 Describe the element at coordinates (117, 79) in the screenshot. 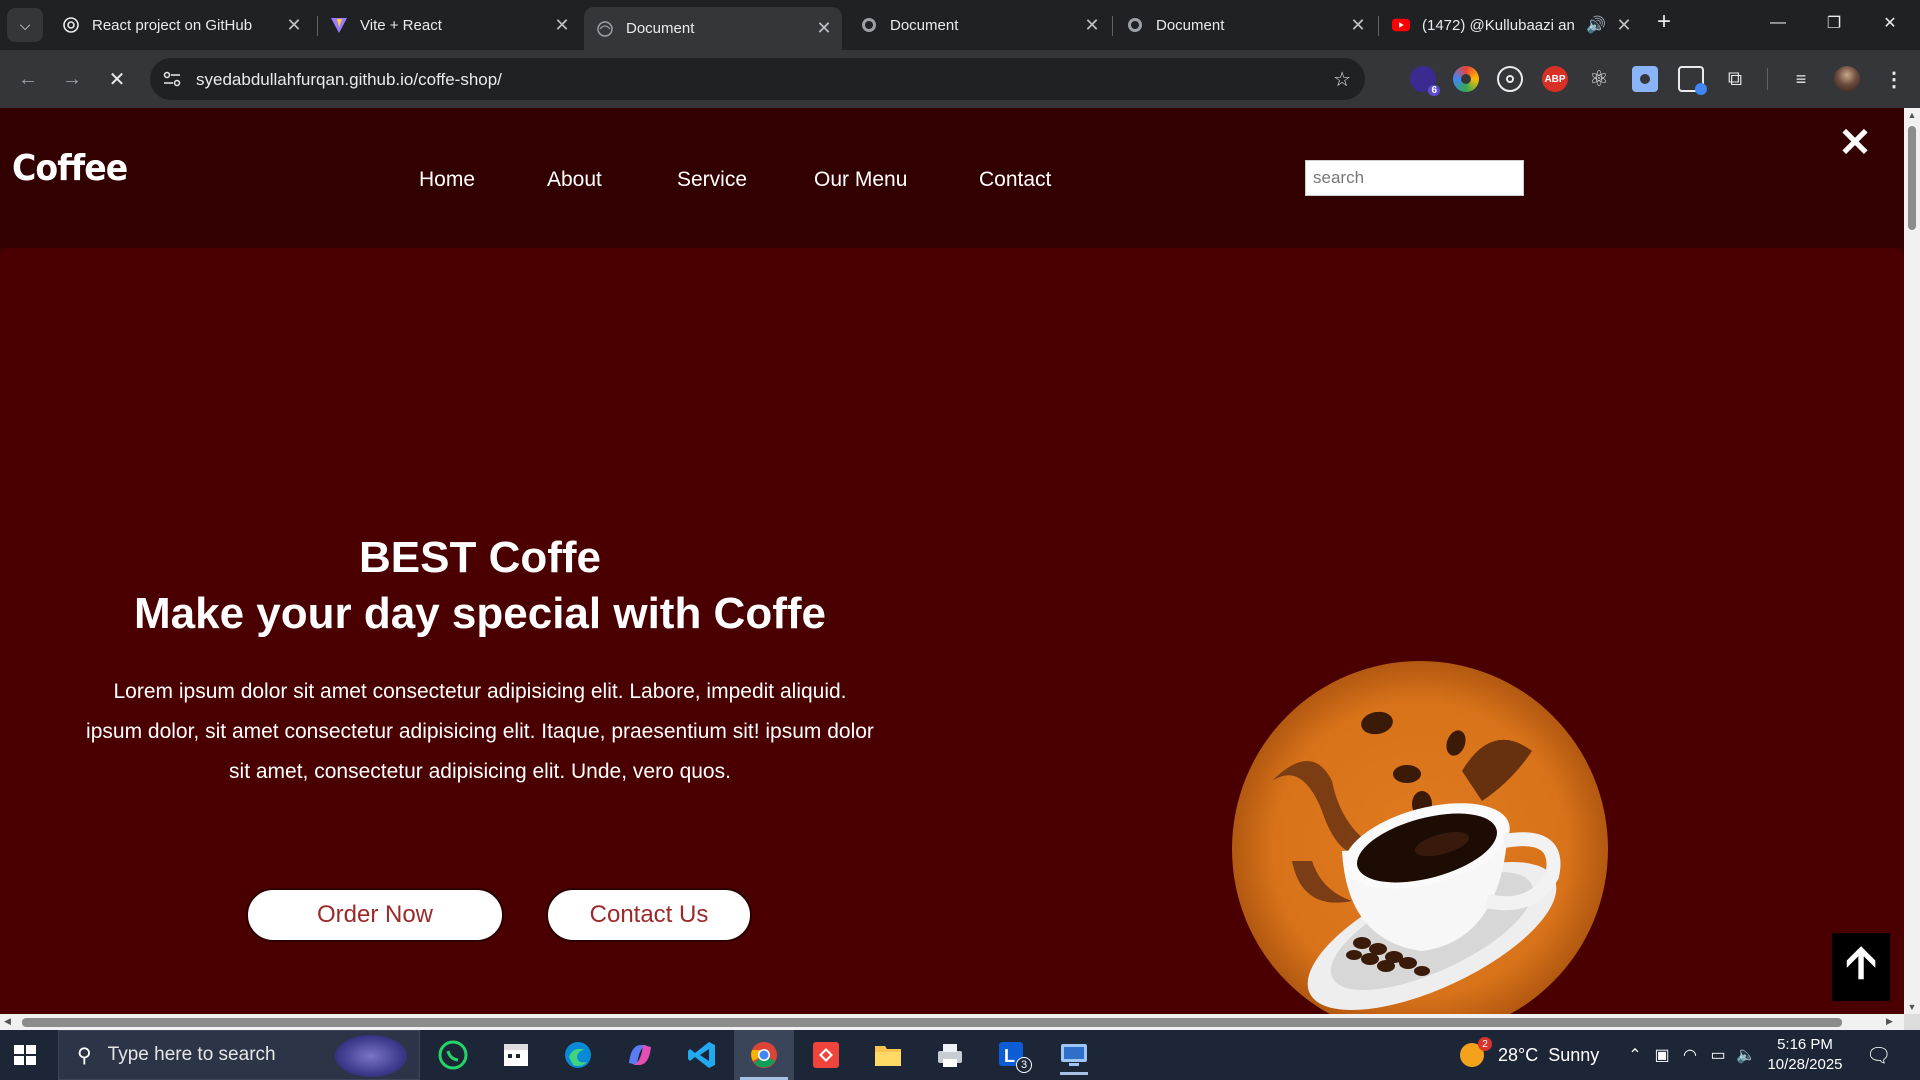

I see `stop-loading-button: ✕` at that location.